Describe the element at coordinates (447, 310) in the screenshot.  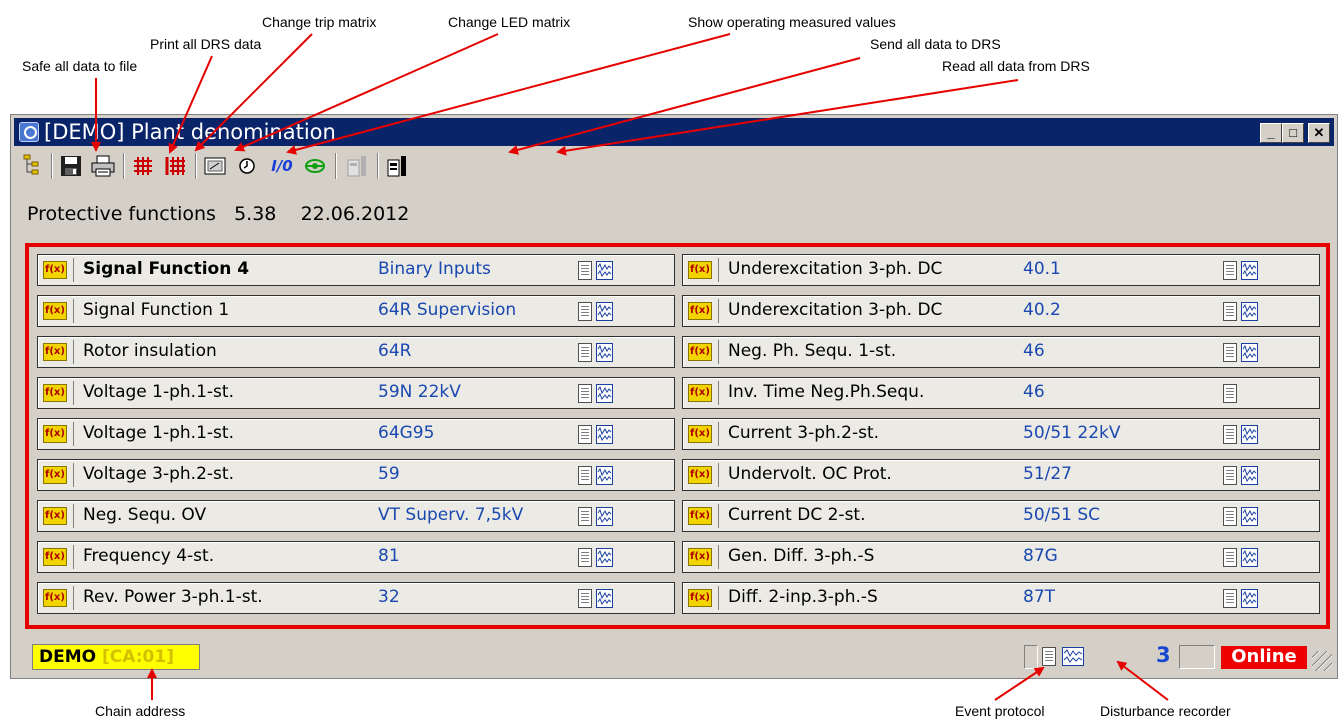
I see `function-code: 64R Supervision` at that location.